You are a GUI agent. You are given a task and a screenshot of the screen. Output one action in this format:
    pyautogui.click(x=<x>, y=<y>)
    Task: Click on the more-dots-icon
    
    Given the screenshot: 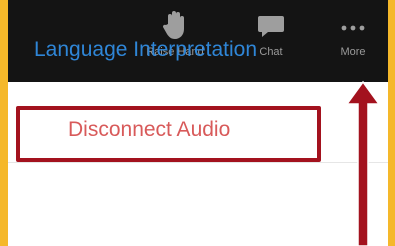 What is the action you would take?
    pyautogui.click(x=353, y=28)
    